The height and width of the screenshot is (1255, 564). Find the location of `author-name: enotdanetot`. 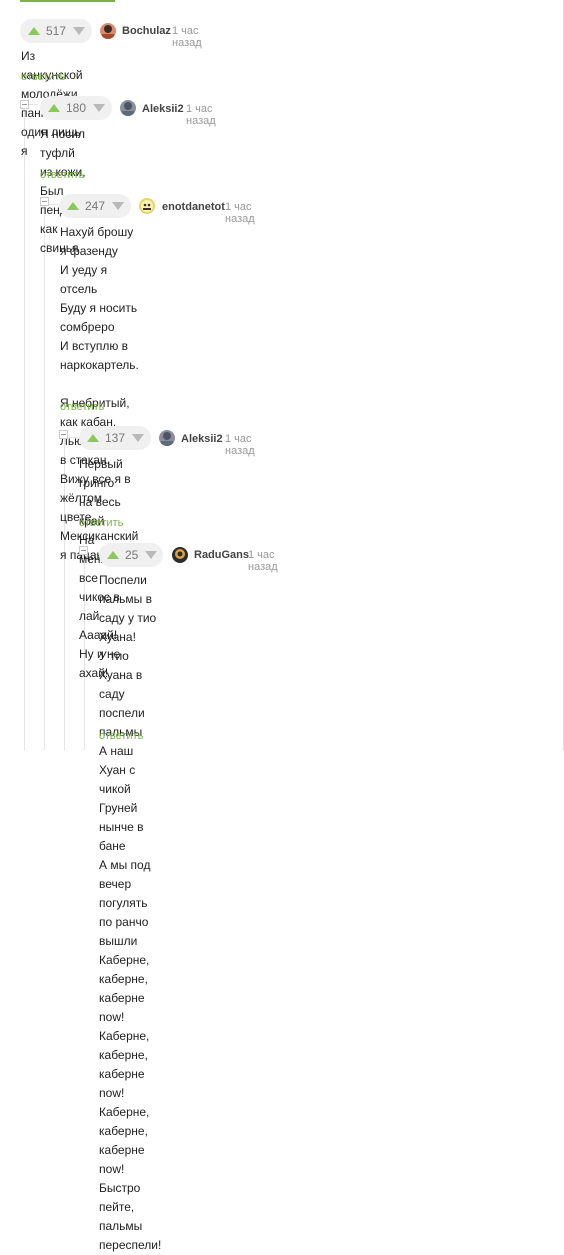

author-name: enotdanetot is located at coordinates (193, 207).